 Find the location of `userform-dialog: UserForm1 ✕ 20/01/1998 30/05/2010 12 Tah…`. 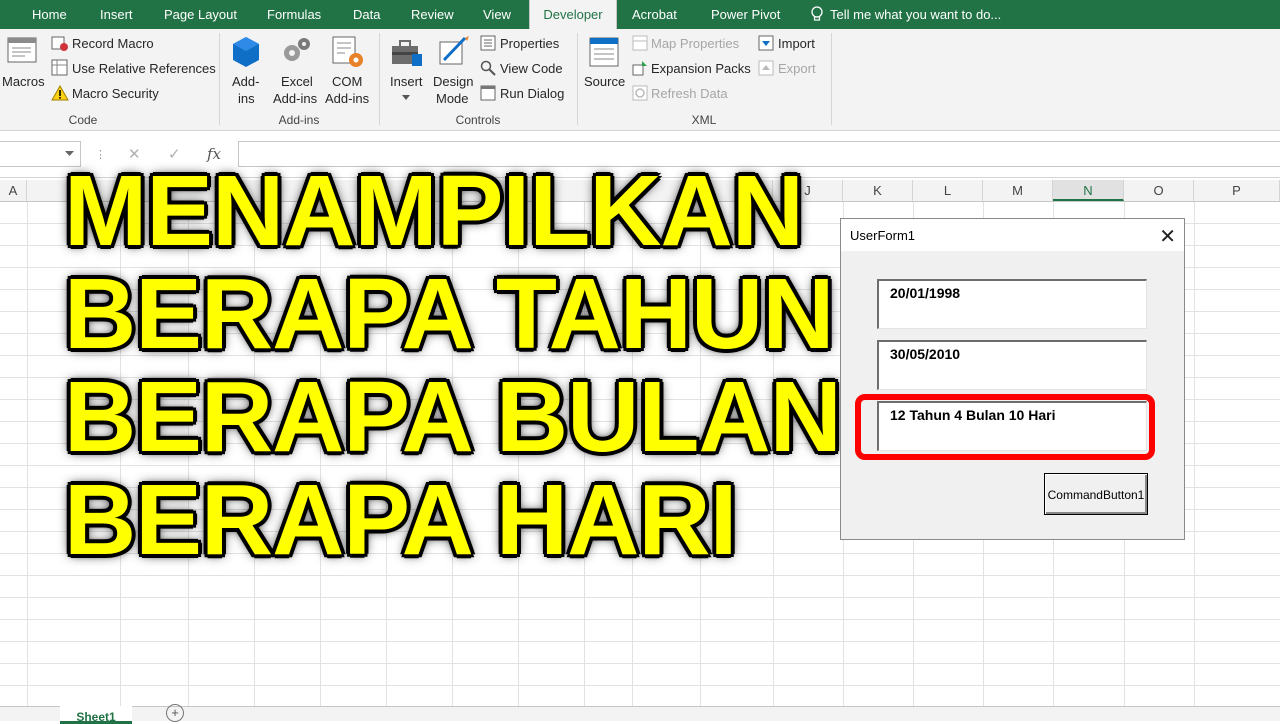

userform-dialog: UserForm1 ✕ 20/01/1998 30/05/2010 12 Tah… is located at coordinates (1012, 379).